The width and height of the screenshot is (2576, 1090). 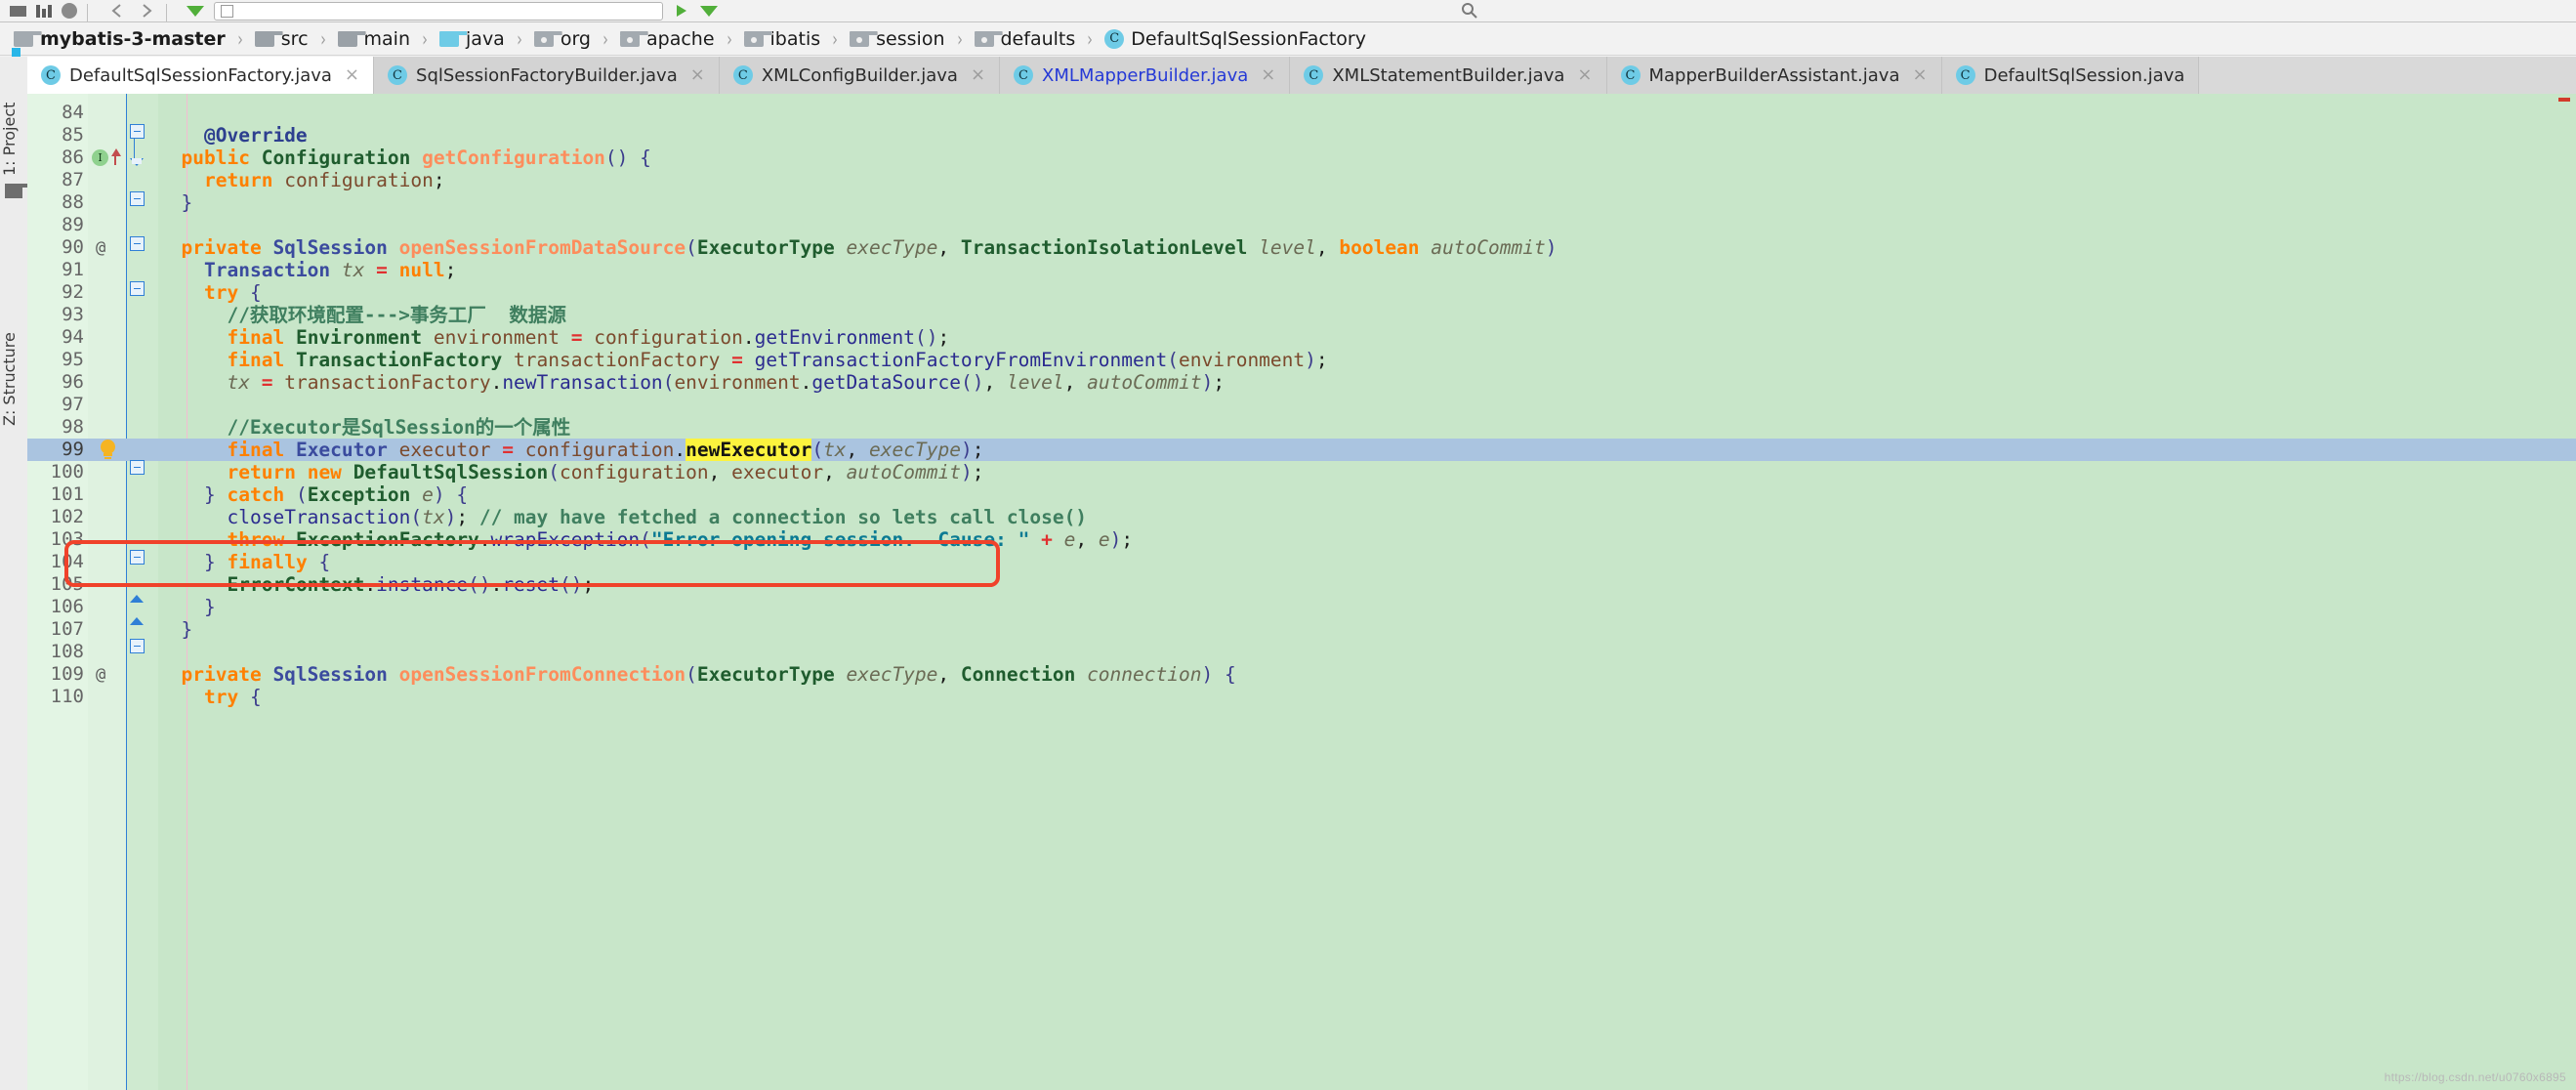 I want to click on breadcrumb-item-mybatis-3-master: mybatis-3-master, so click(x=120, y=39).